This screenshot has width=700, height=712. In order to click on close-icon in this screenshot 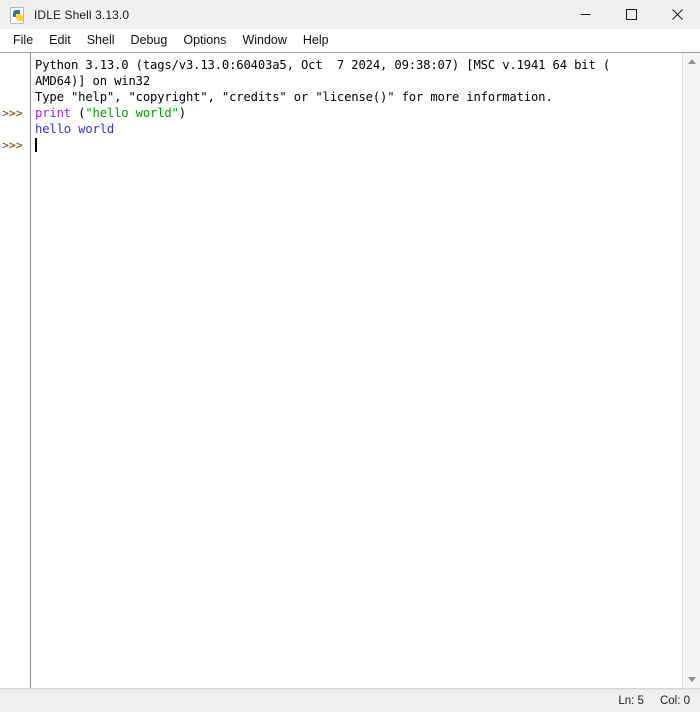, I will do `click(677, 14)`.